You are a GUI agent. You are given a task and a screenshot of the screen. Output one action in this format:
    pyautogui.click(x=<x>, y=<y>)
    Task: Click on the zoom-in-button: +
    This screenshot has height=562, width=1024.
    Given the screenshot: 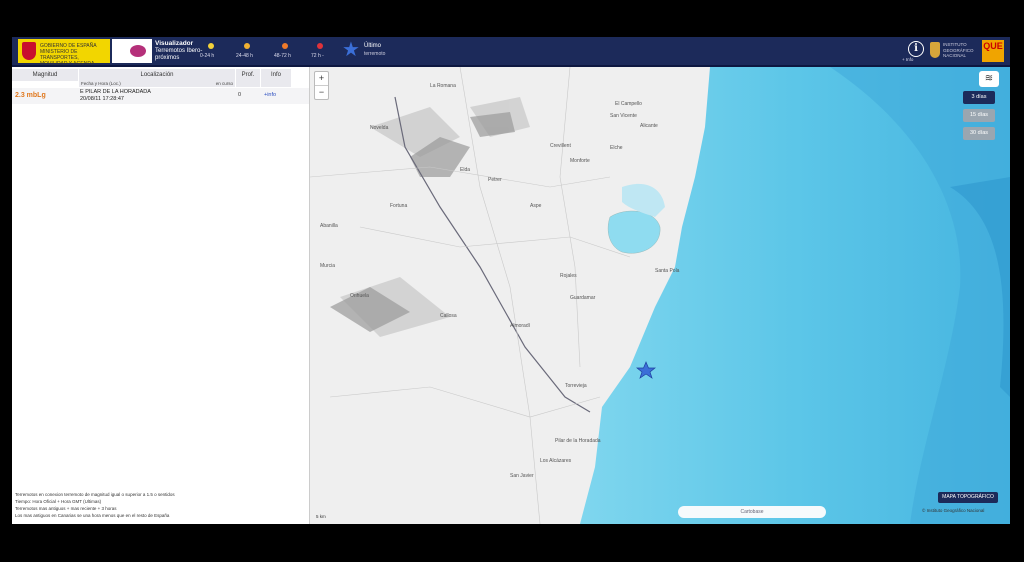 What is the action you would take?
    pyautogui.click(x=321, y=79)
    